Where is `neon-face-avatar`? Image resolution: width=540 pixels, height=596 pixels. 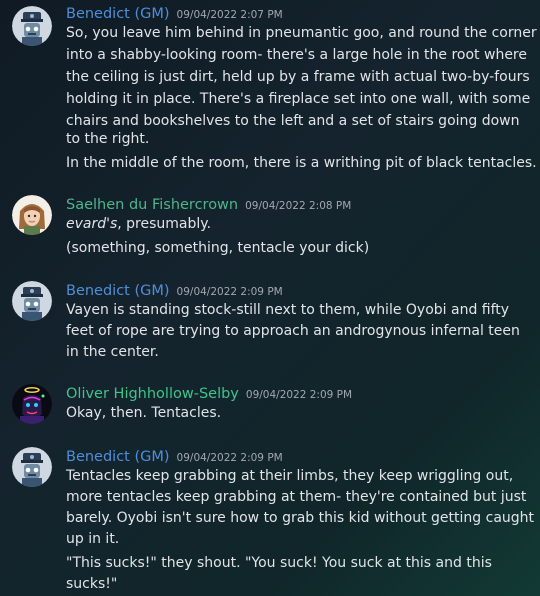 neon-face-avatar is located at coordinates (32, 404).